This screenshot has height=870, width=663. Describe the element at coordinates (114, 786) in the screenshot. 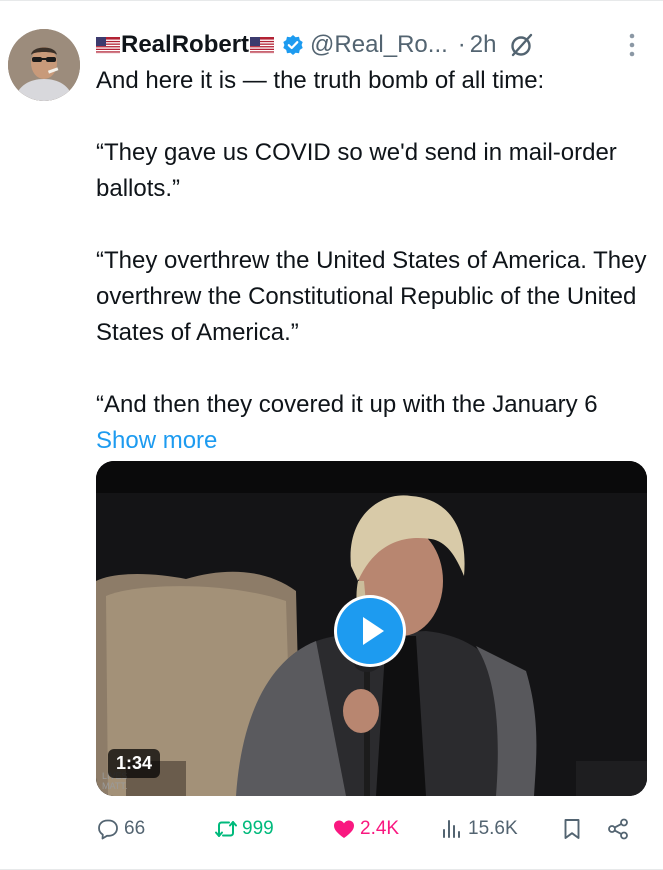

I see `svg-text: MATT.` at that location.